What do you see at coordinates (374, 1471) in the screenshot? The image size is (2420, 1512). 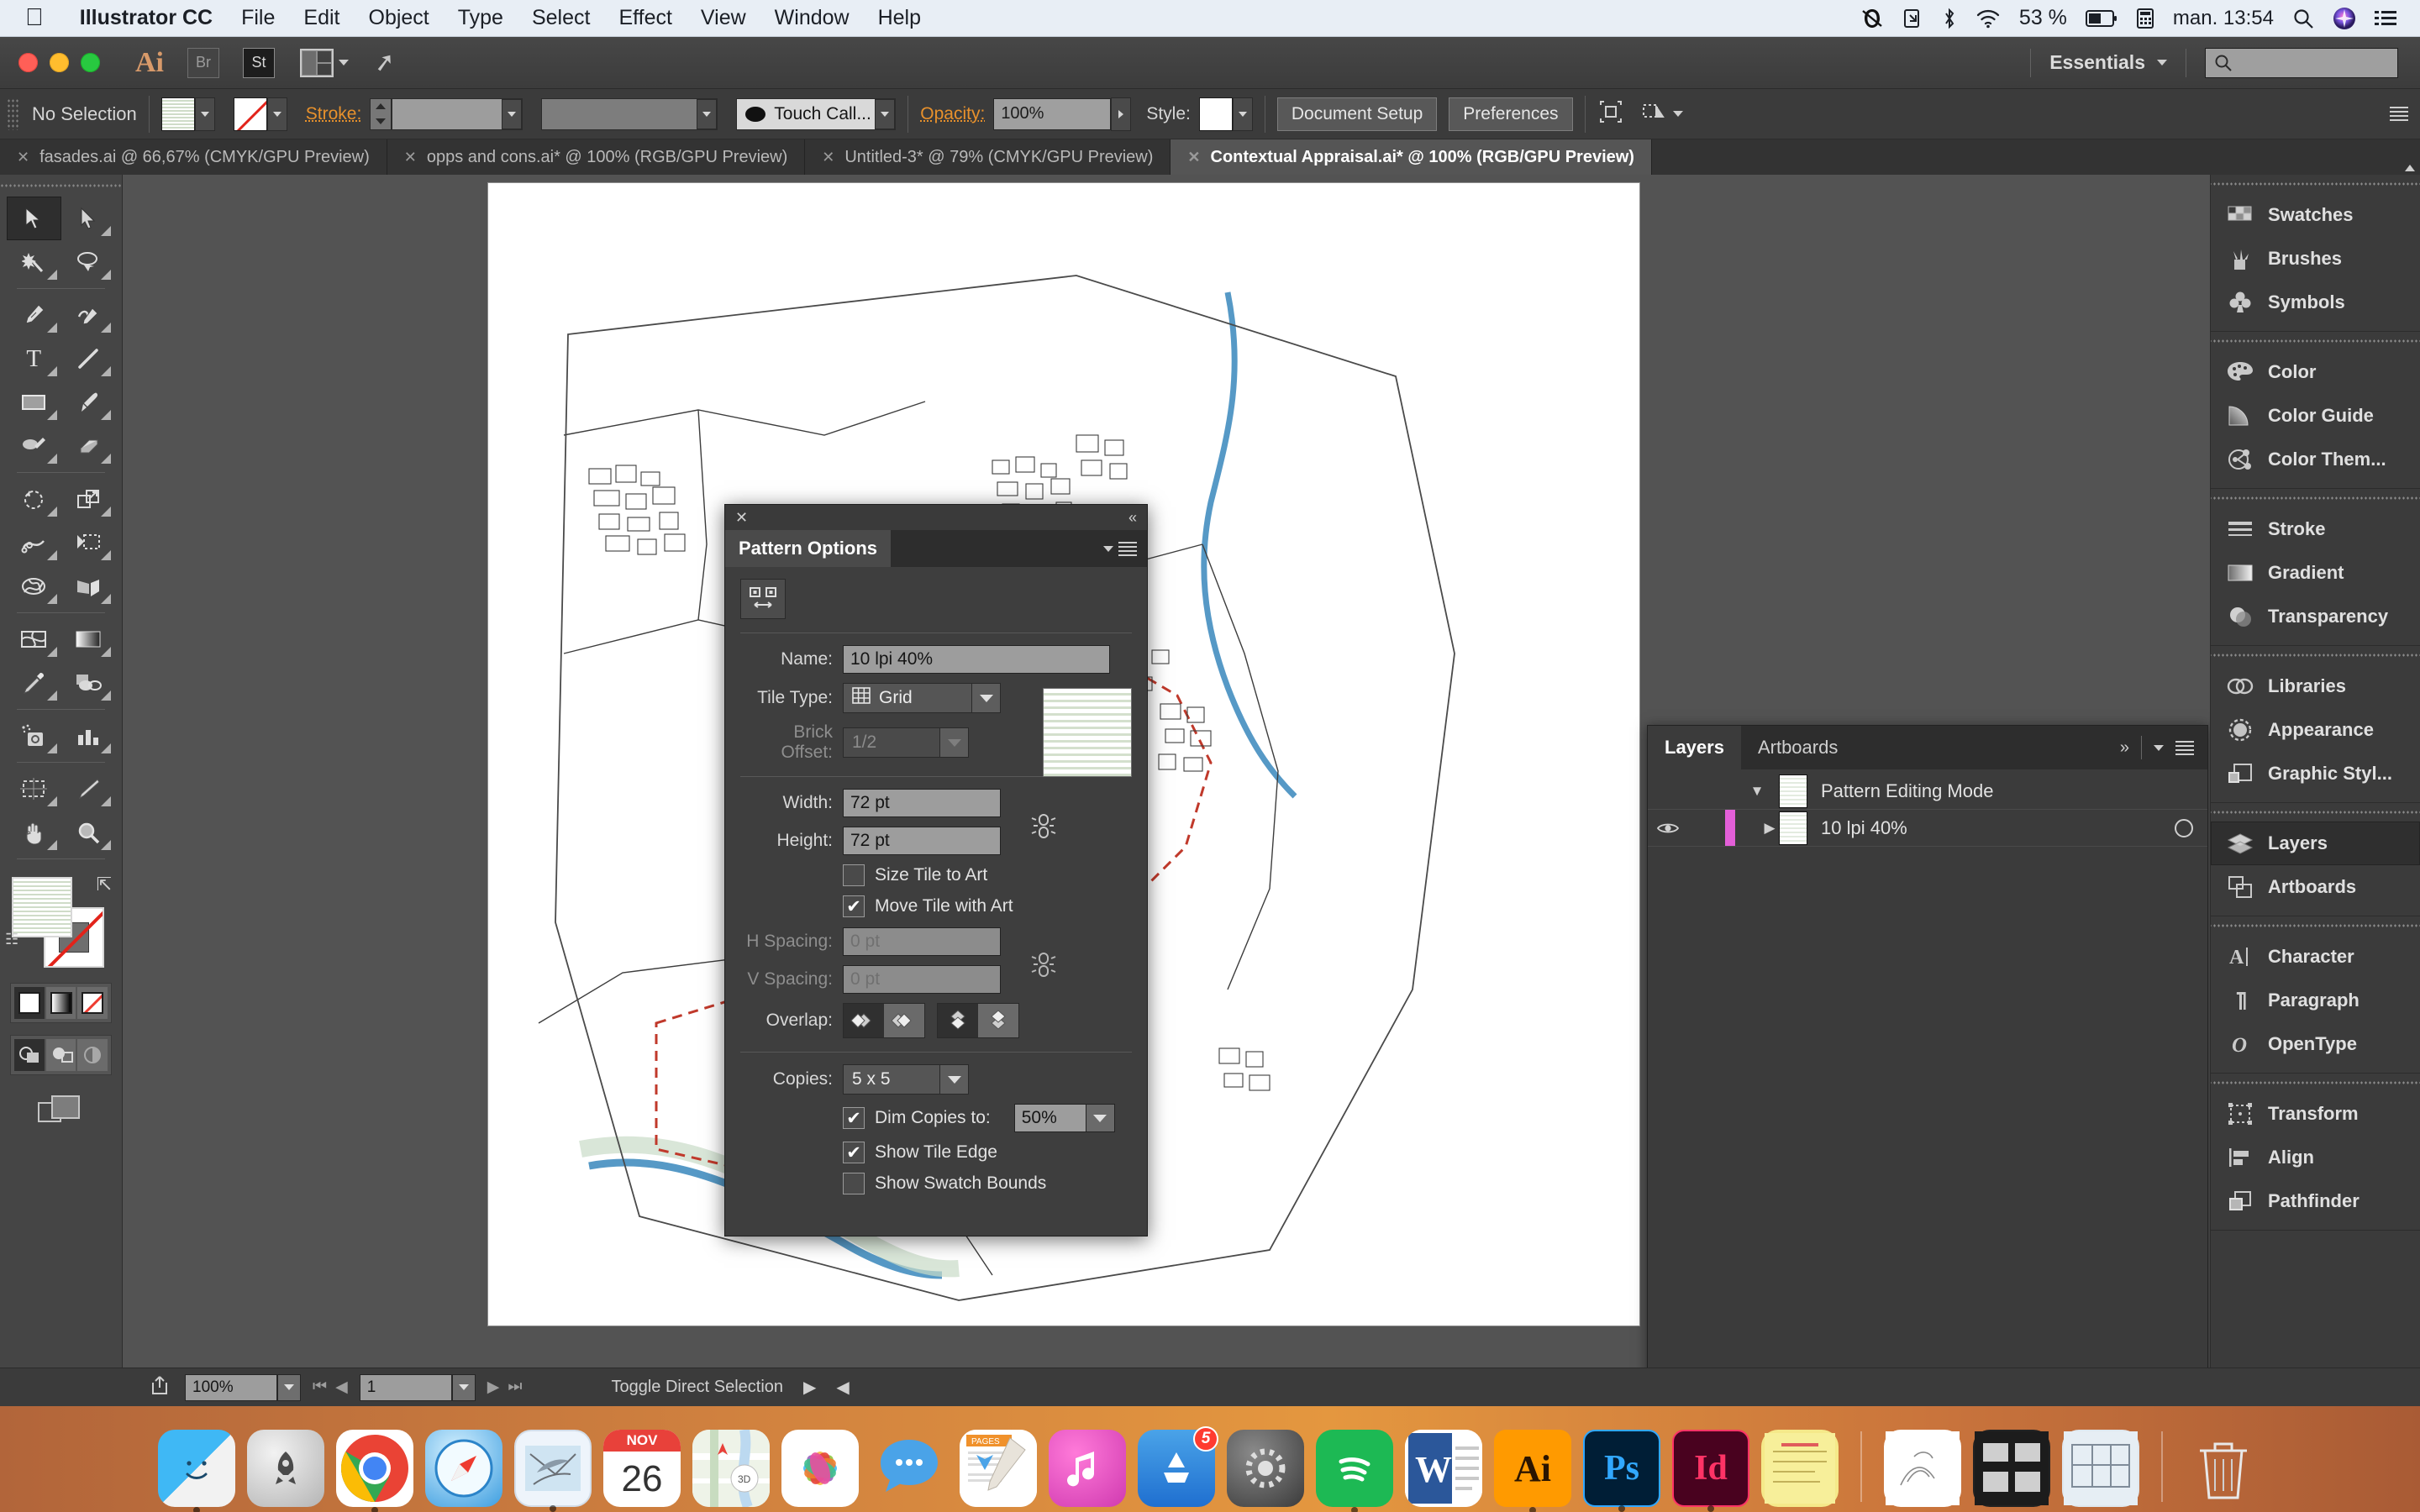 I see `dock-item-google-chrome` at bounding box center [374, 1471].